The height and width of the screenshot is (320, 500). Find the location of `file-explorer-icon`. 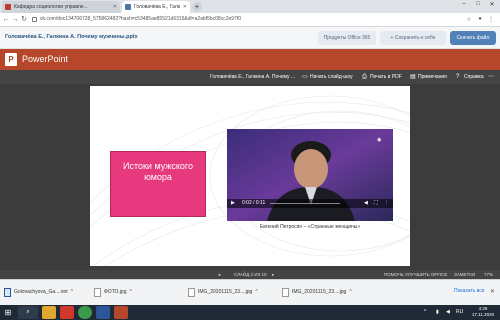

file-explorer-icon is located at coordinates (49, 312).